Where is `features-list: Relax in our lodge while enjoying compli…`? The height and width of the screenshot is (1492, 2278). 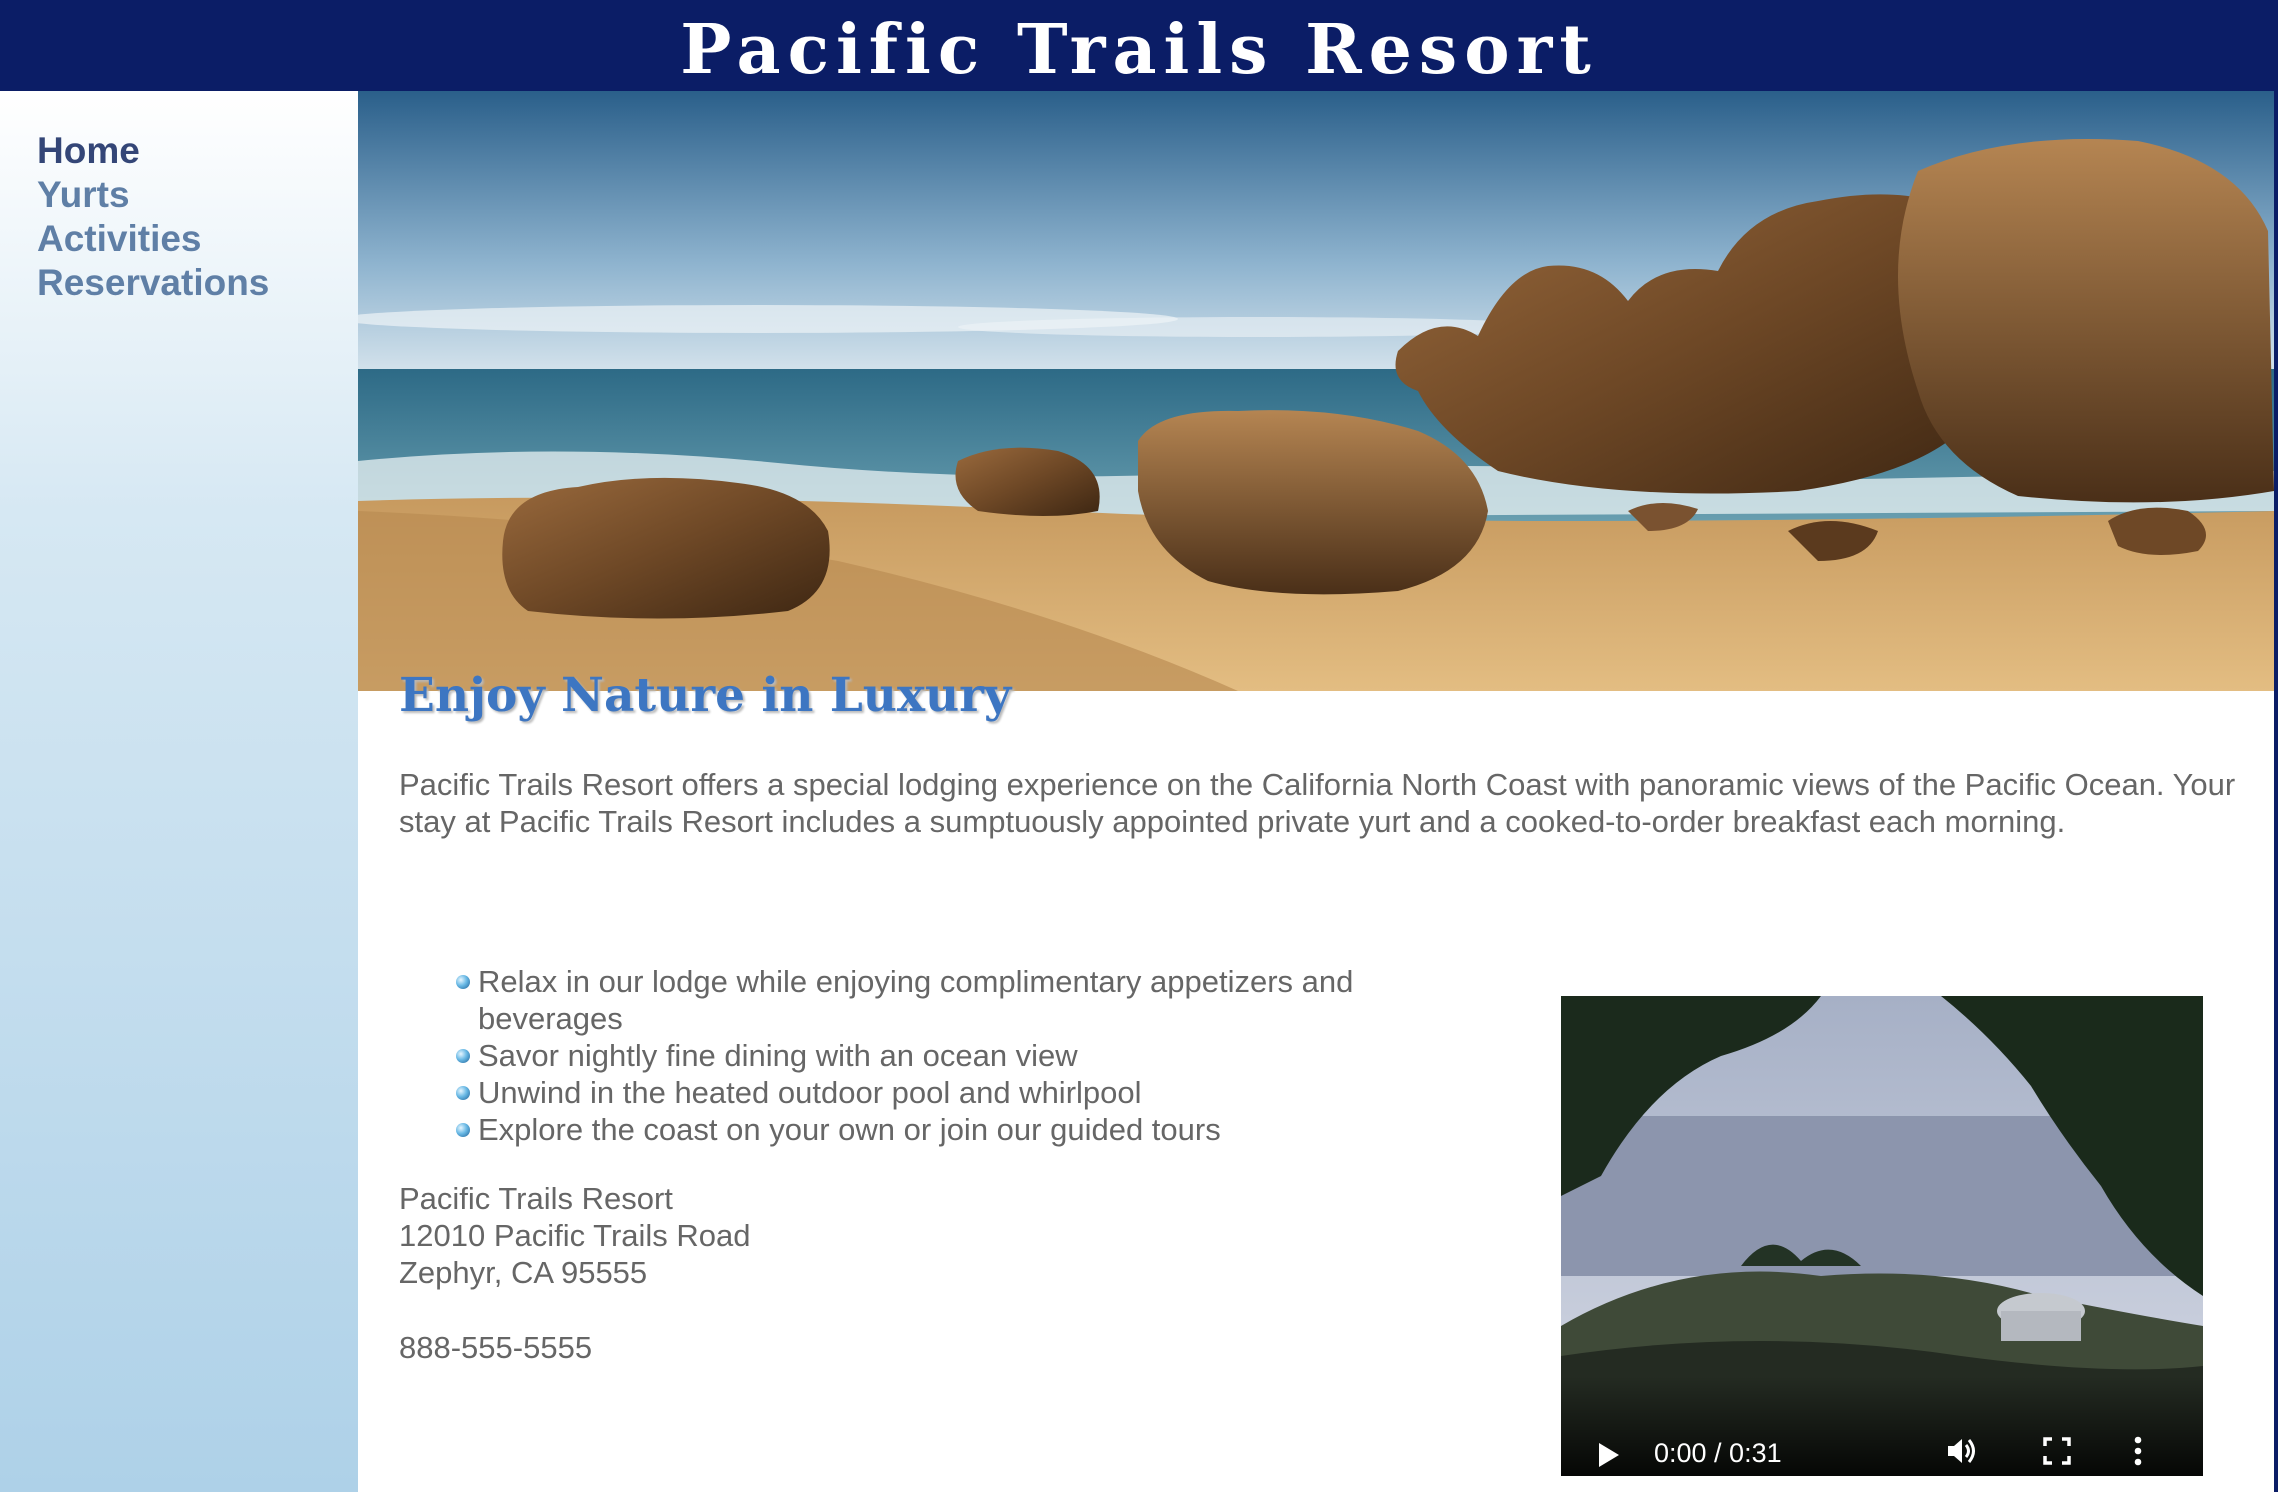 features-list: Relax in our lodge while enjoying compli… is located at coordinates (916, 1055).